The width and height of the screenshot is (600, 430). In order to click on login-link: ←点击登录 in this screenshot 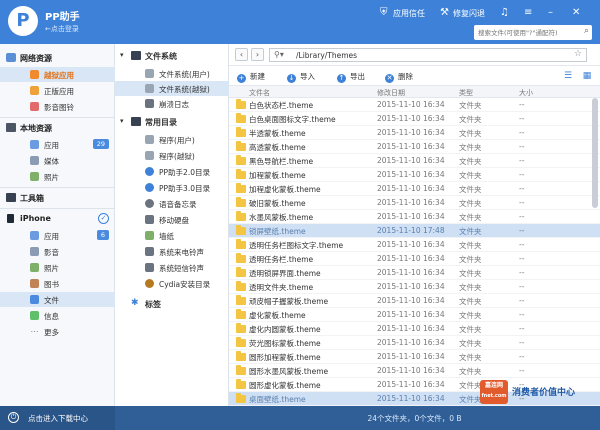, I will do `click(62, 29)`.